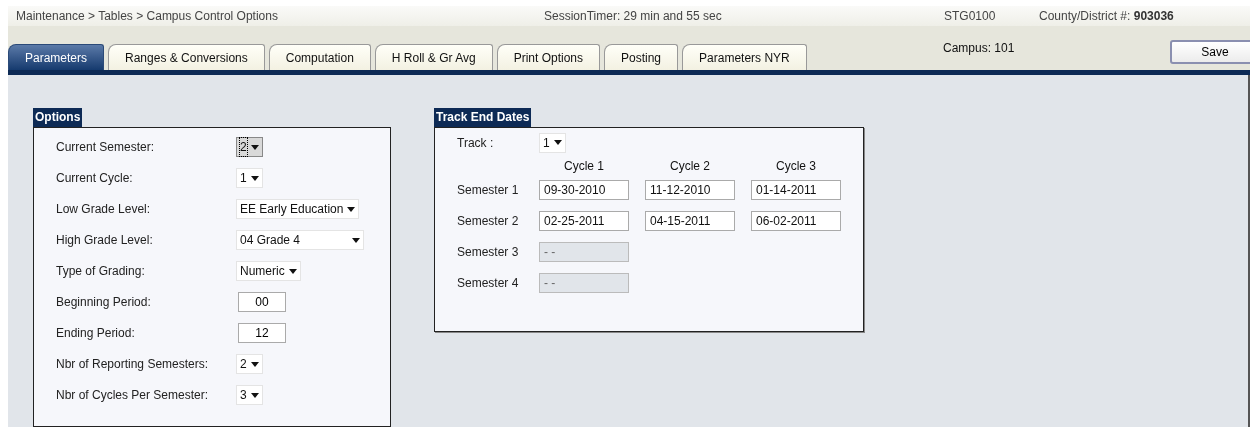 This screenshot has height=427, width=1250. Describe the element at coordinates (633, 17) in the screenshot. I see `session-timer: SessionTimer: 29 min and 55 sec` at that location.